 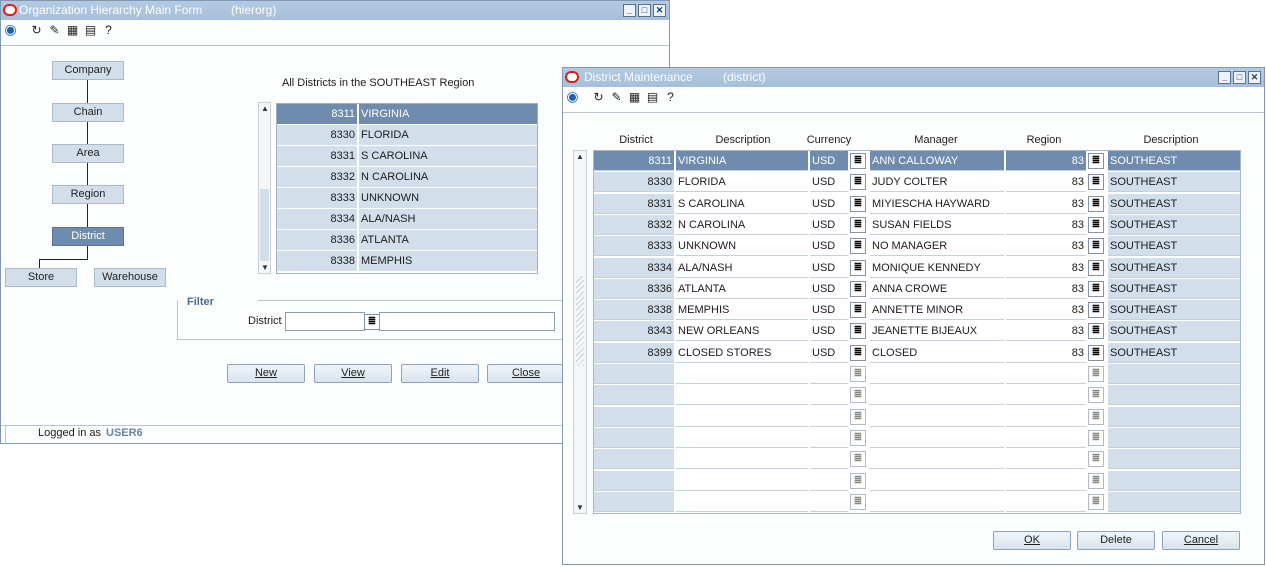 I want to click on manager-cell: SUSAN FIELDS, so click(x=937, y=224).